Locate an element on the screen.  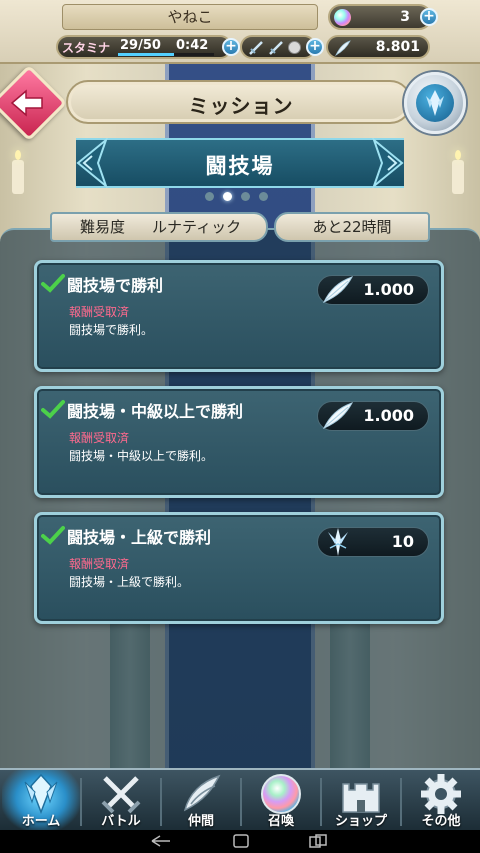
nav-allies: 仲間 is located at coordinates (201, 801).